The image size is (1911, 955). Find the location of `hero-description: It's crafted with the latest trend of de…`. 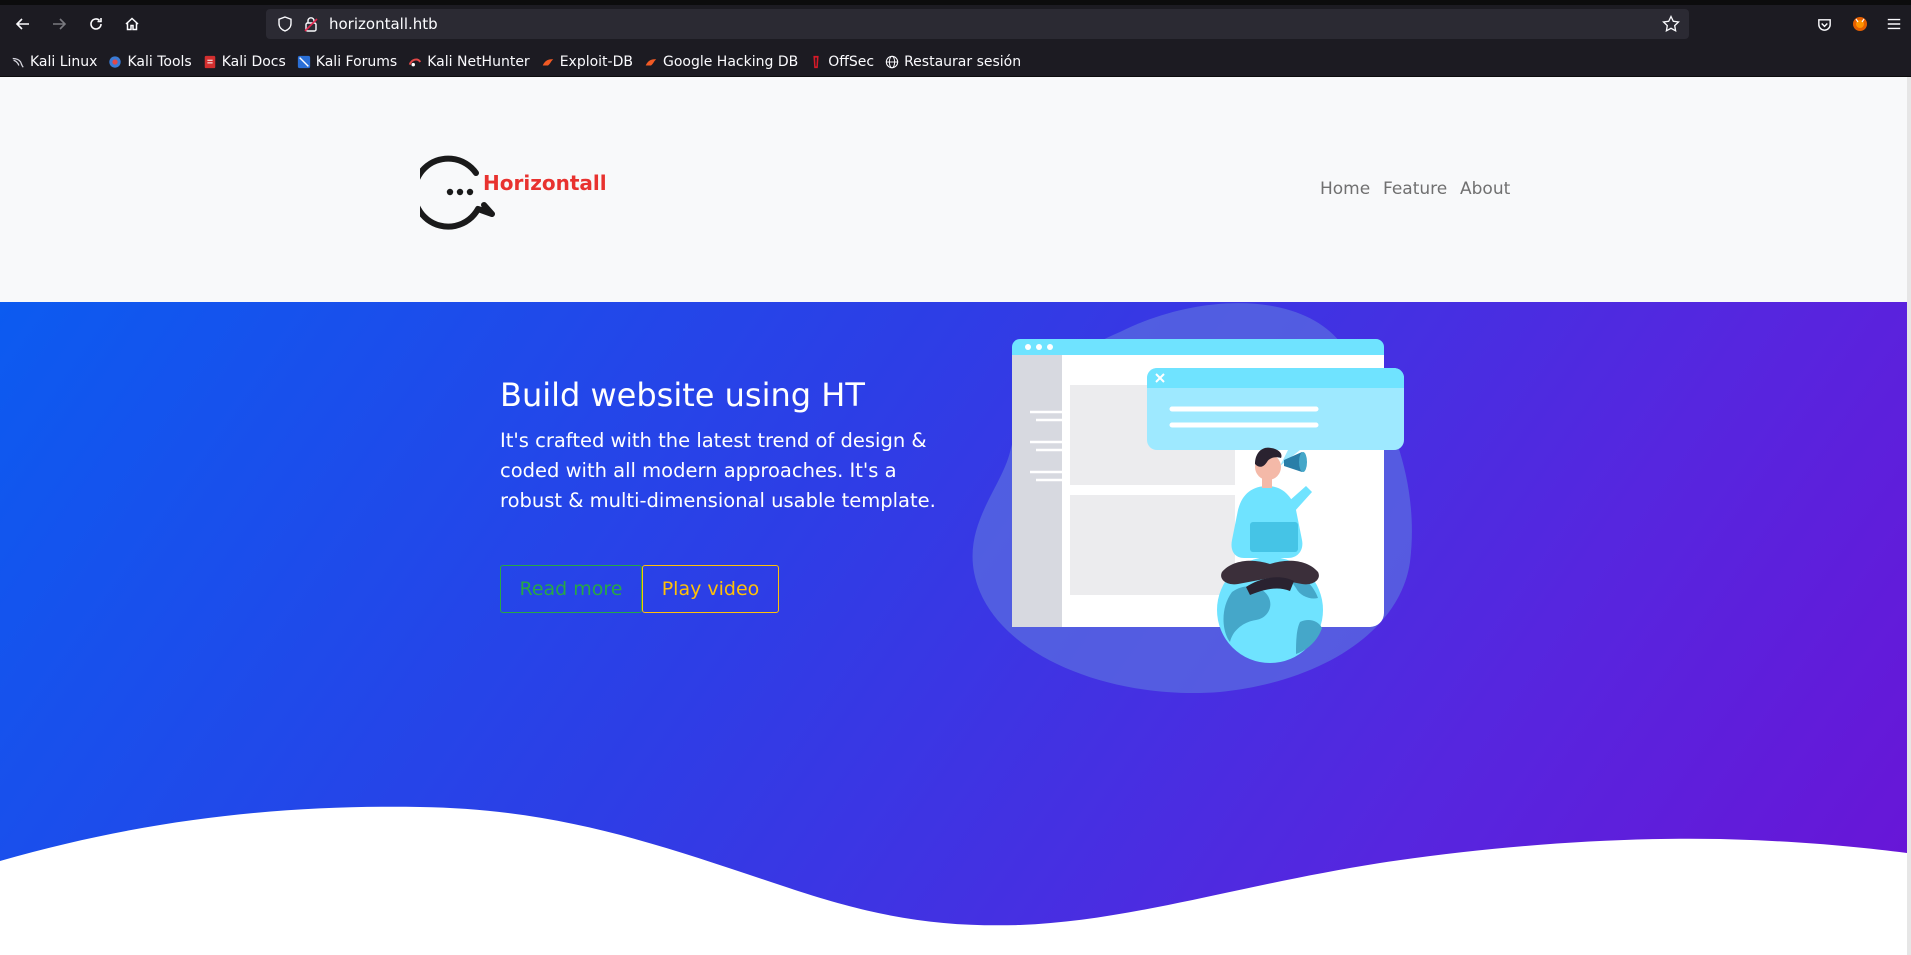

hero-description: It's crafted with the latest trend of de… is located at coordinates (718, 470).